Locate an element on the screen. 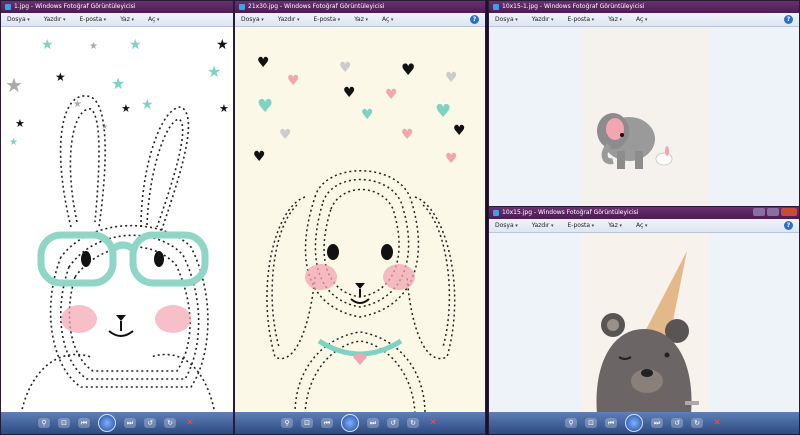  elephant-illustration is located at coordinates (645, 118).